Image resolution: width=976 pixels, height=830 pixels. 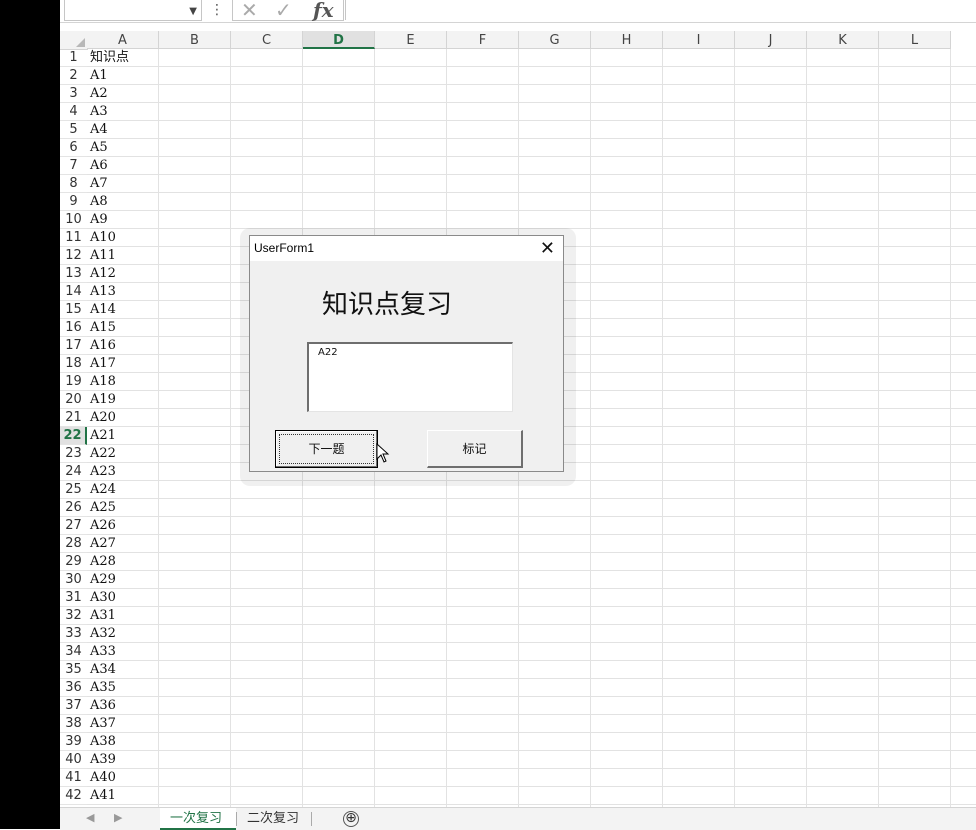 What do you see at coordinates (123, 256) in the screenshot?
I see `cell-a: A11` at bounding box center [123, 256].